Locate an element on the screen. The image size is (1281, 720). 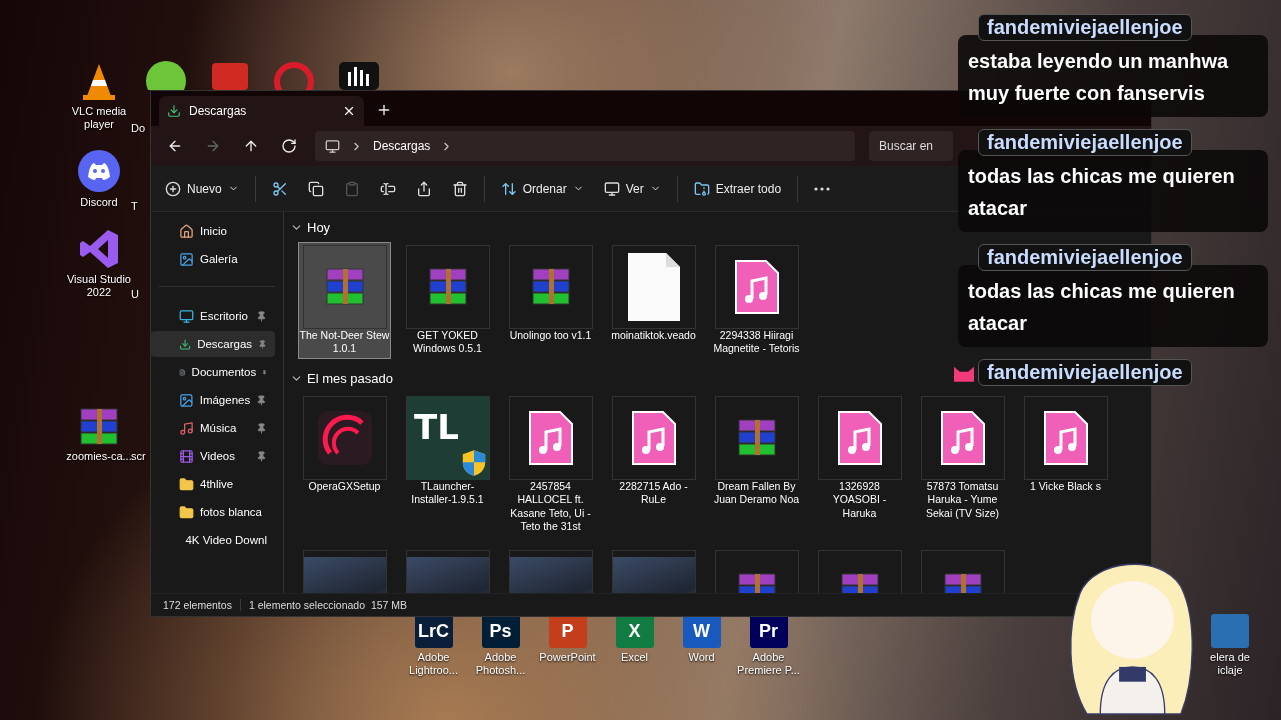
address-bar: Descargas is located at coordinates (585, 146).